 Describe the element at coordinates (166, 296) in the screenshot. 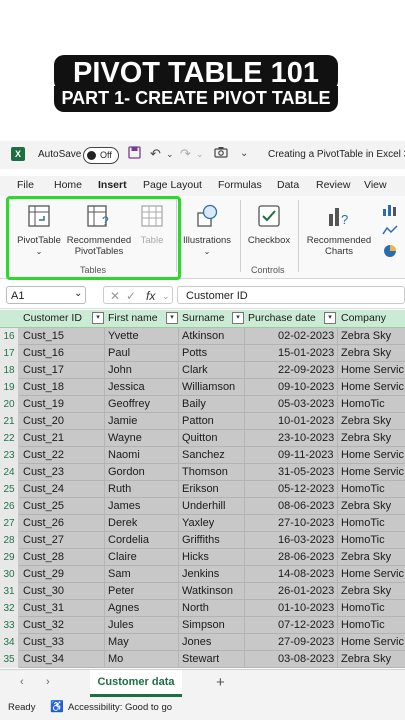

I see `fx-dropdown-icon: ⌄` at that location.